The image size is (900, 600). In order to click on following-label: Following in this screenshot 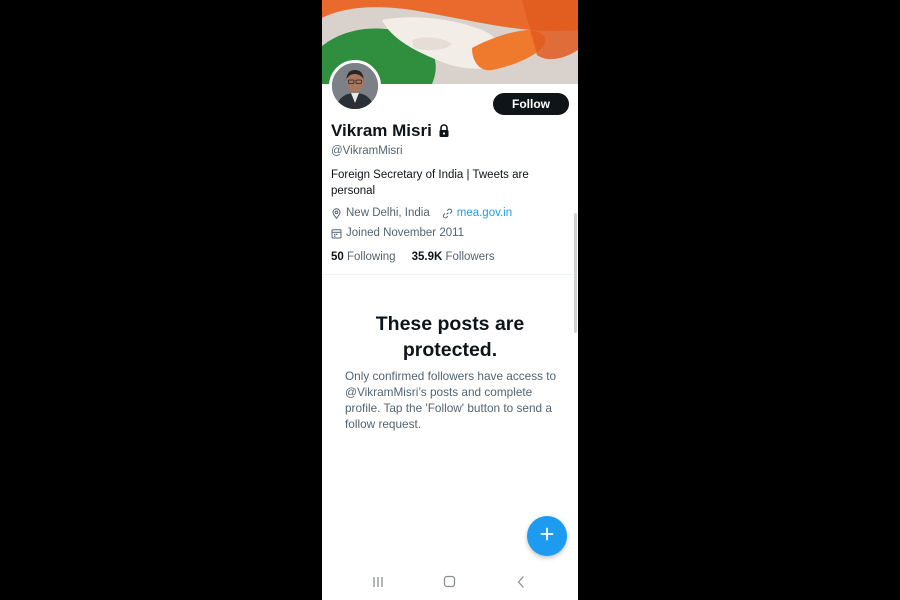, I will do `click(371, 257)`.